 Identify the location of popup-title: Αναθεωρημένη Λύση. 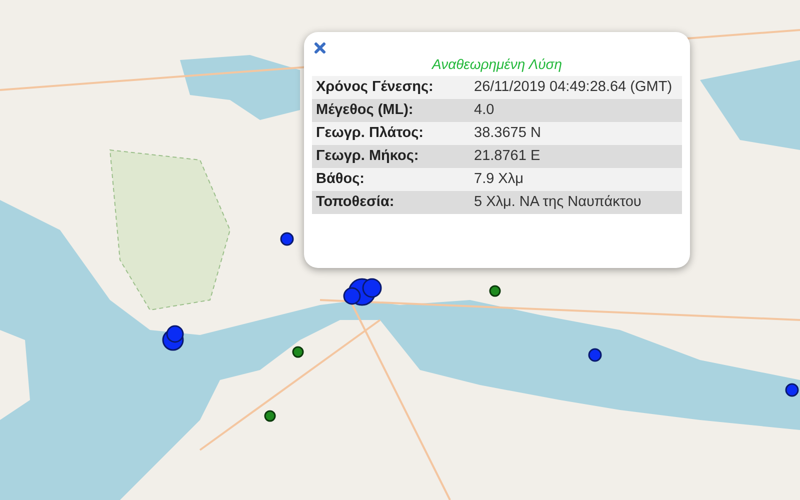
(496, 64).